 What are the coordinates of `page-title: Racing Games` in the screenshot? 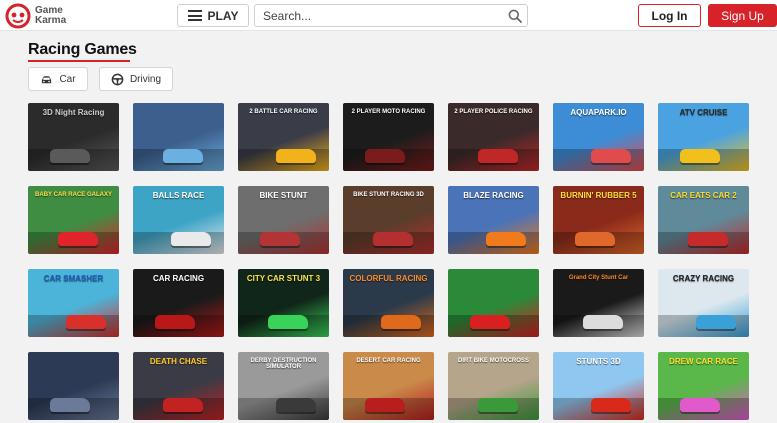 It's located at (82, 49).